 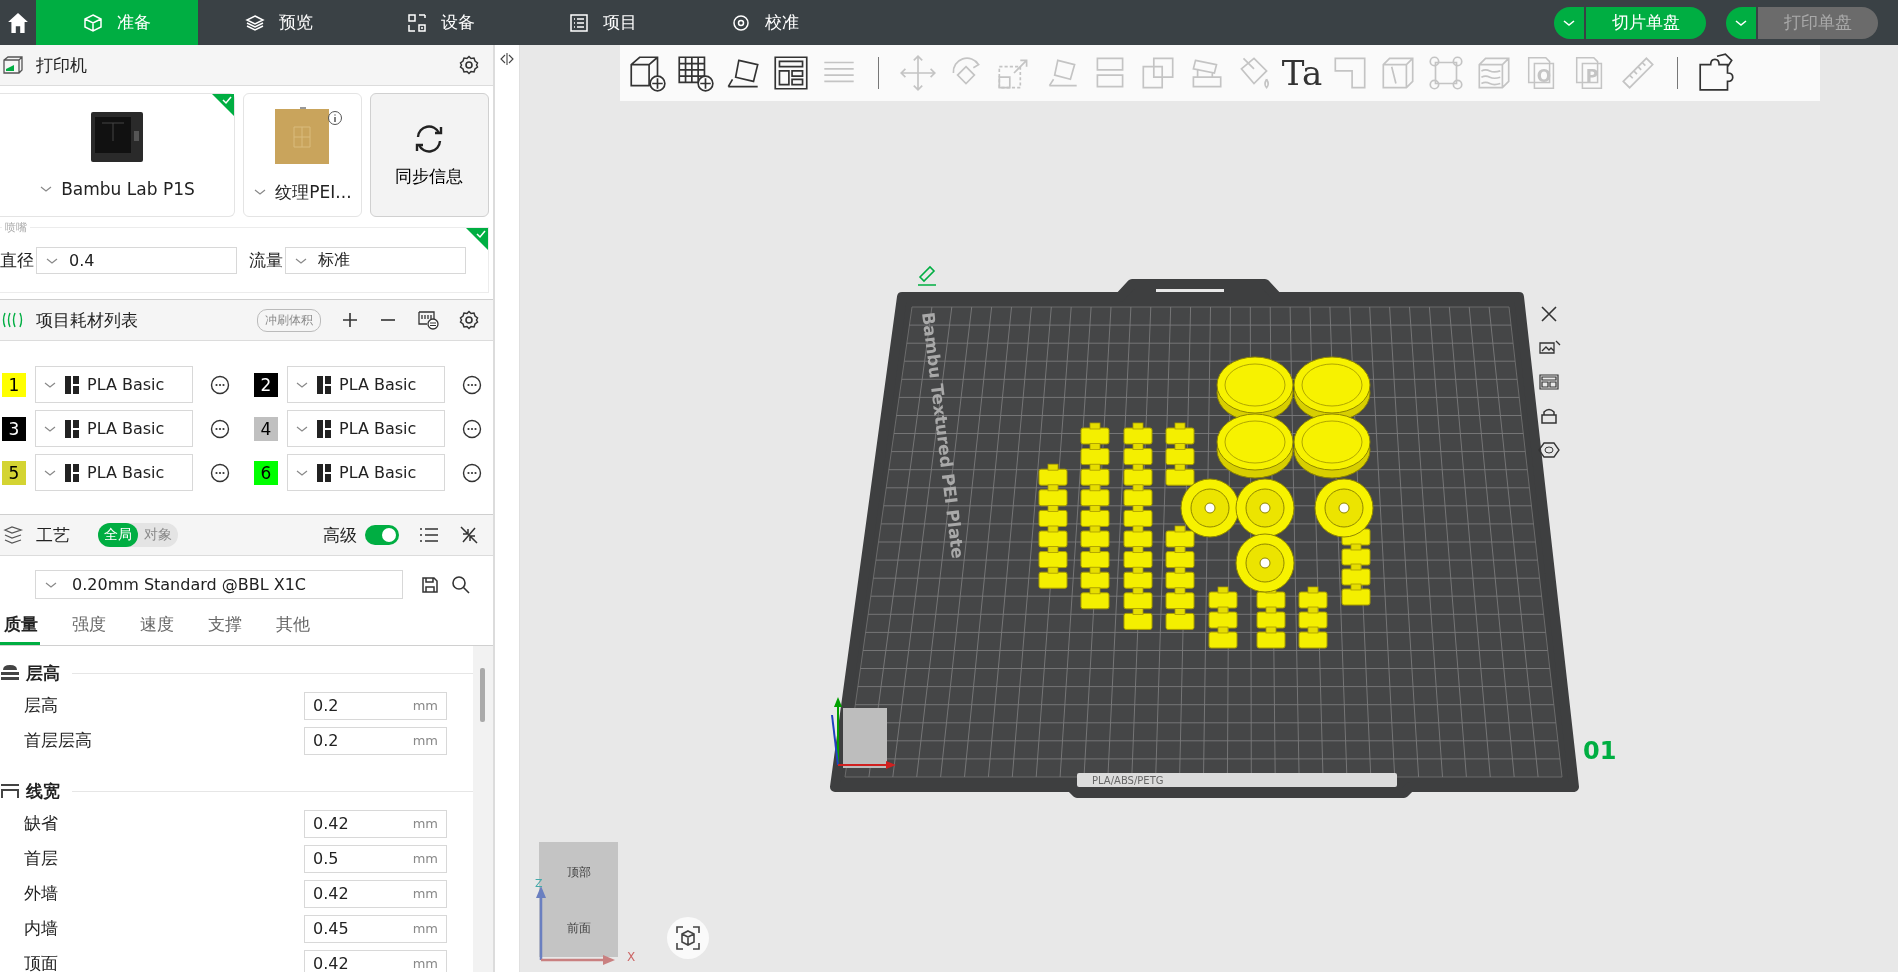 I want to click on sync-button: 同步信息, so click(x=429, y=155).